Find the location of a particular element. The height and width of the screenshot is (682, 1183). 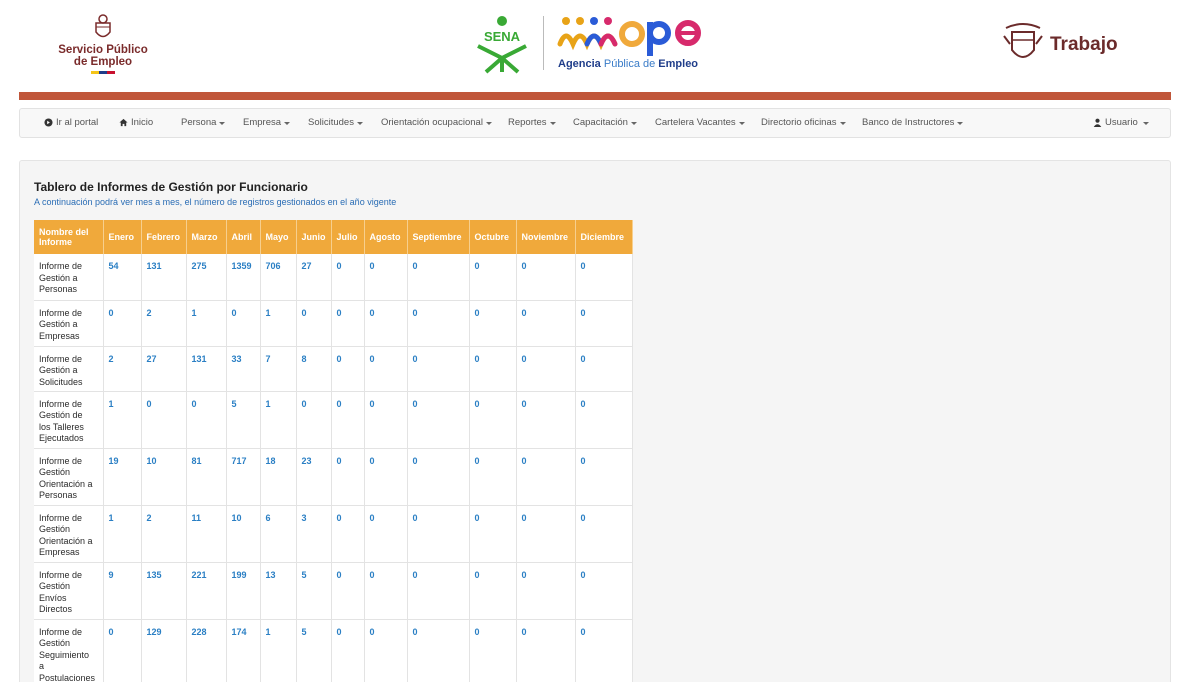

month-value-link: 33 is located at coordinates (243, 369).